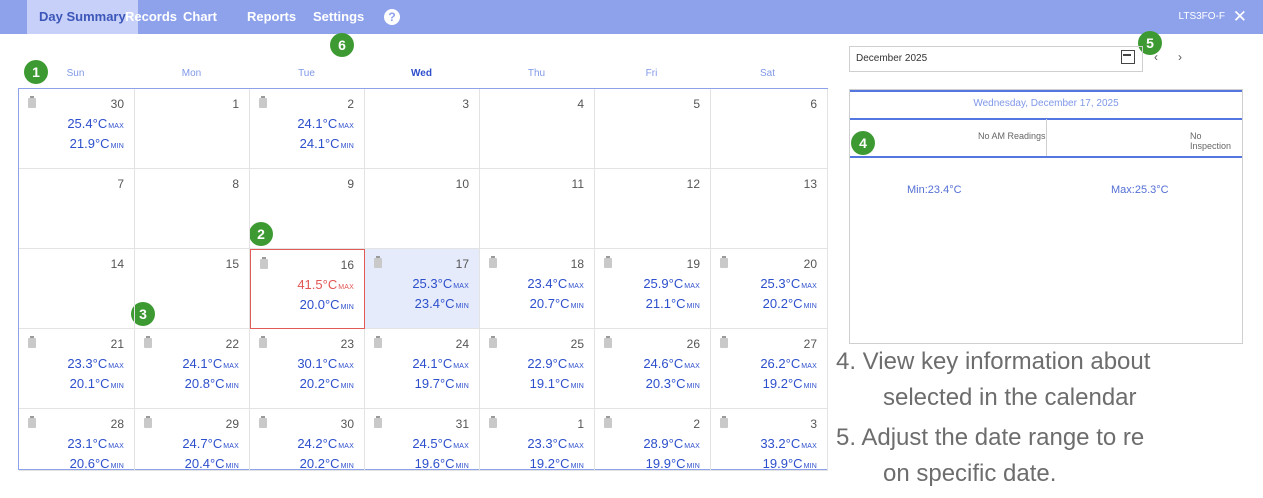 The image size is (1263, 498). What do you see at coordinates (232, 344) in the screenshot?
I see `day-number: 22` at bounding box center [232, 344].